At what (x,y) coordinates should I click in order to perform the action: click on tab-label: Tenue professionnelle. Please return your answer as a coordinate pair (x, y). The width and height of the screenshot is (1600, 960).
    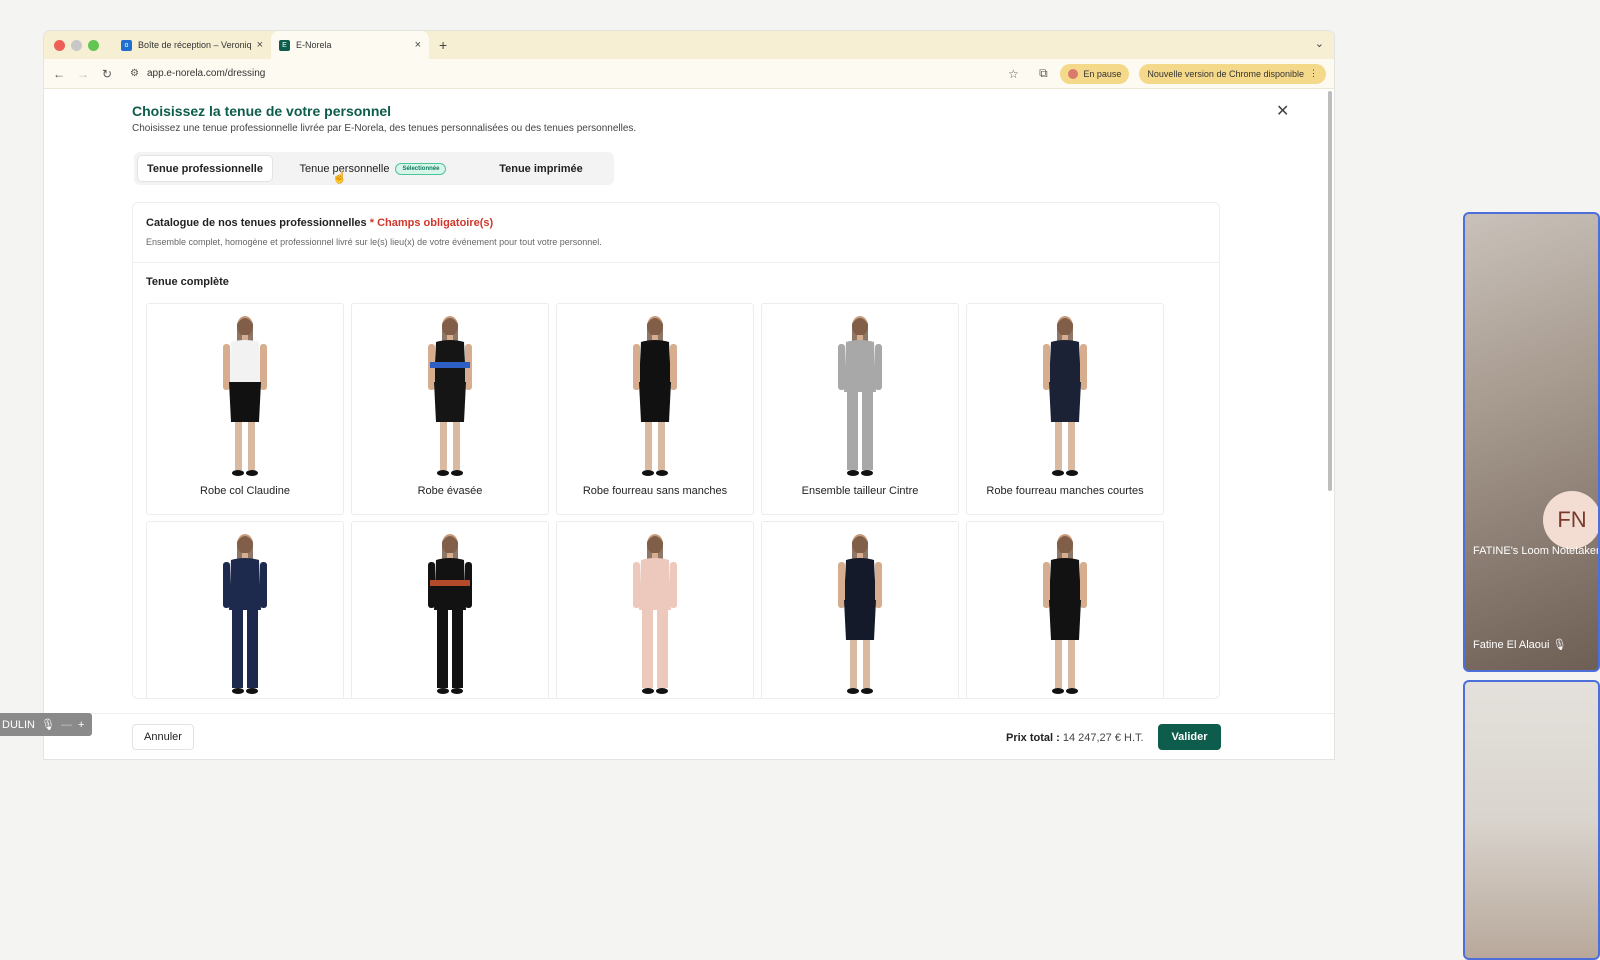
    Looking at the image, I should click on (205, 168).